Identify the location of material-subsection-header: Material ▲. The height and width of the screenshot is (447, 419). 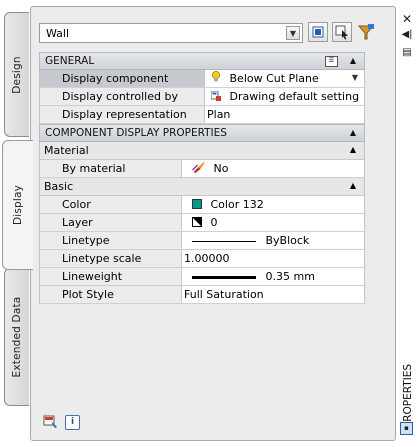
(202, 151).